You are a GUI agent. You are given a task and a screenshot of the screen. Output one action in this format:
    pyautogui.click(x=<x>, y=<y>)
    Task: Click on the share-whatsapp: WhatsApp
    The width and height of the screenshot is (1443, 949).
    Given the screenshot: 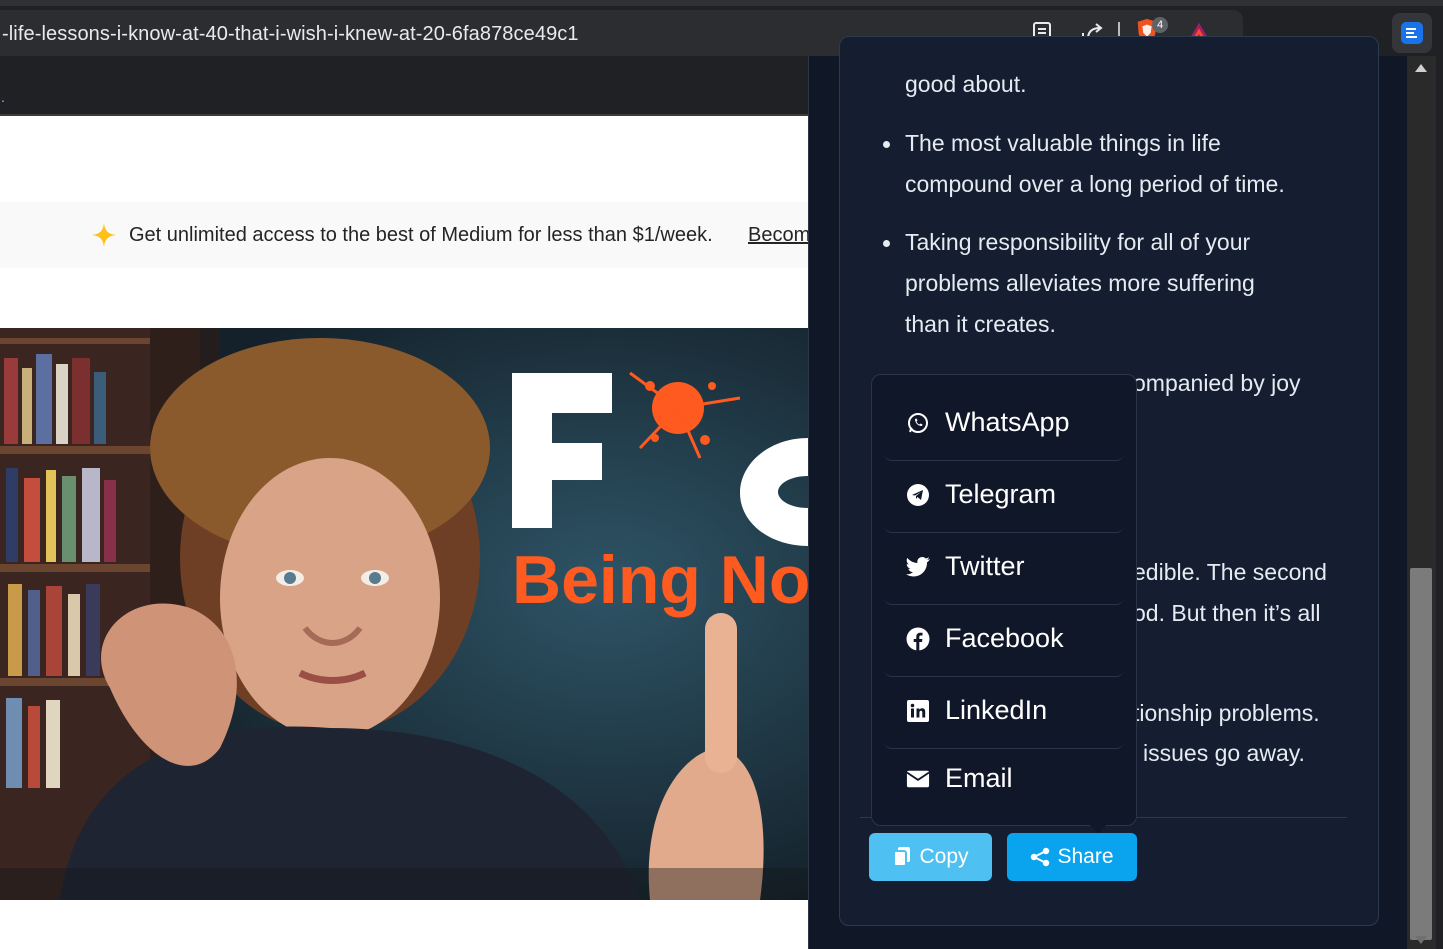 What is the action you would take?
    pyautogui.click(x=1004, y=423)
    